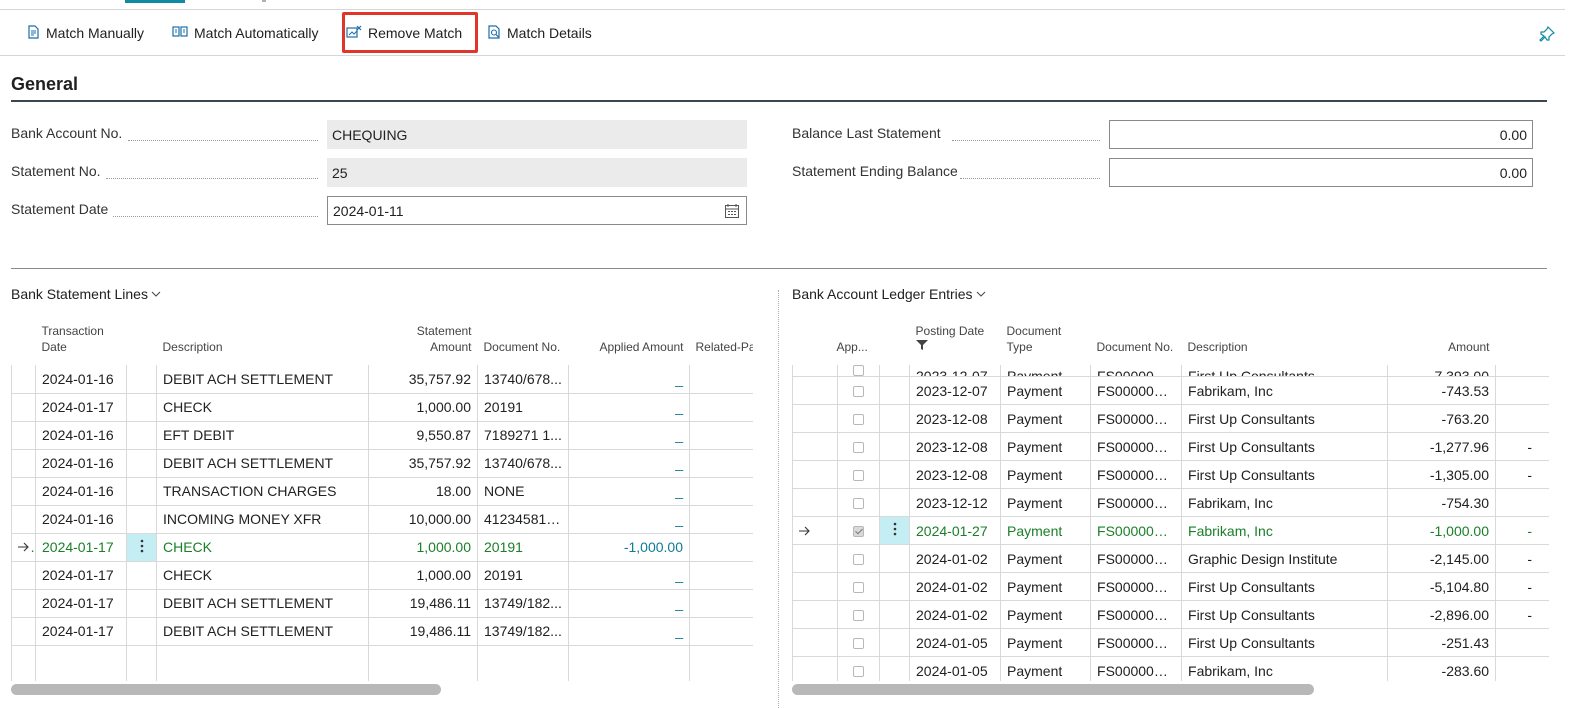  Describe the element at coordinates (1046, 339) in the screenshot. I see `document-type-header: Document Type` at that location.